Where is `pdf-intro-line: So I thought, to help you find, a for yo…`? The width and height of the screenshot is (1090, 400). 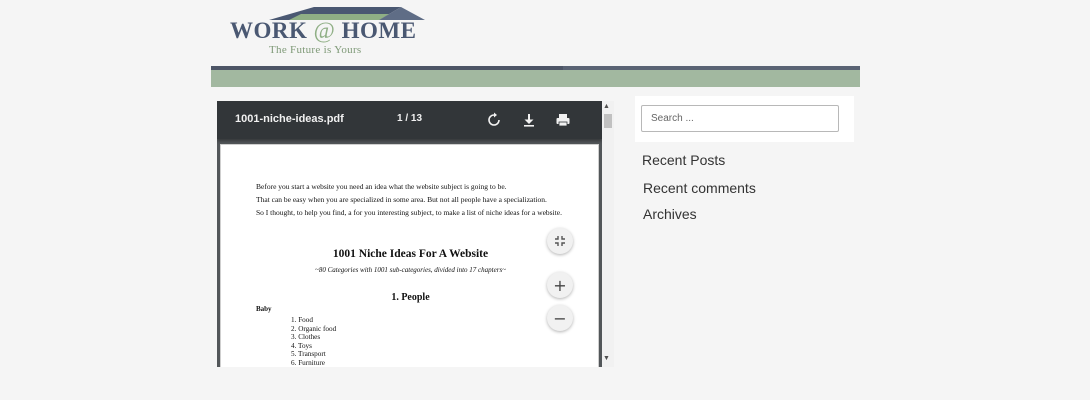 pdf-intro-line: So I thought, to help you find, a for yo… is located at coordinates (409, 212).